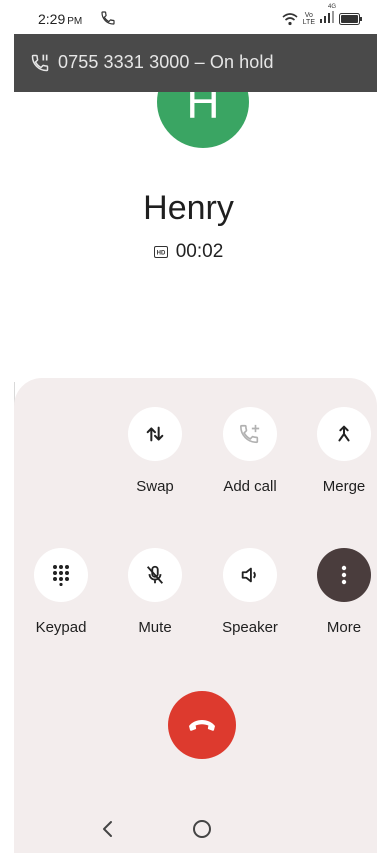 This screenshot has width=377, height=853. I want to click on signal-icon, so click(327, 17).